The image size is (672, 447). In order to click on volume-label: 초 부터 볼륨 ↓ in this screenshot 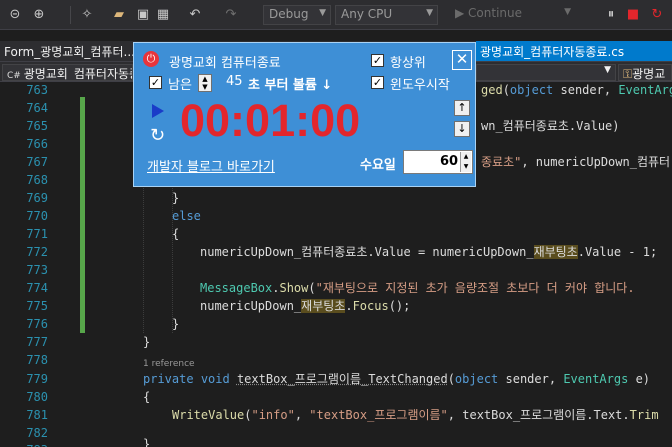, I will do `click(290, 85)`.